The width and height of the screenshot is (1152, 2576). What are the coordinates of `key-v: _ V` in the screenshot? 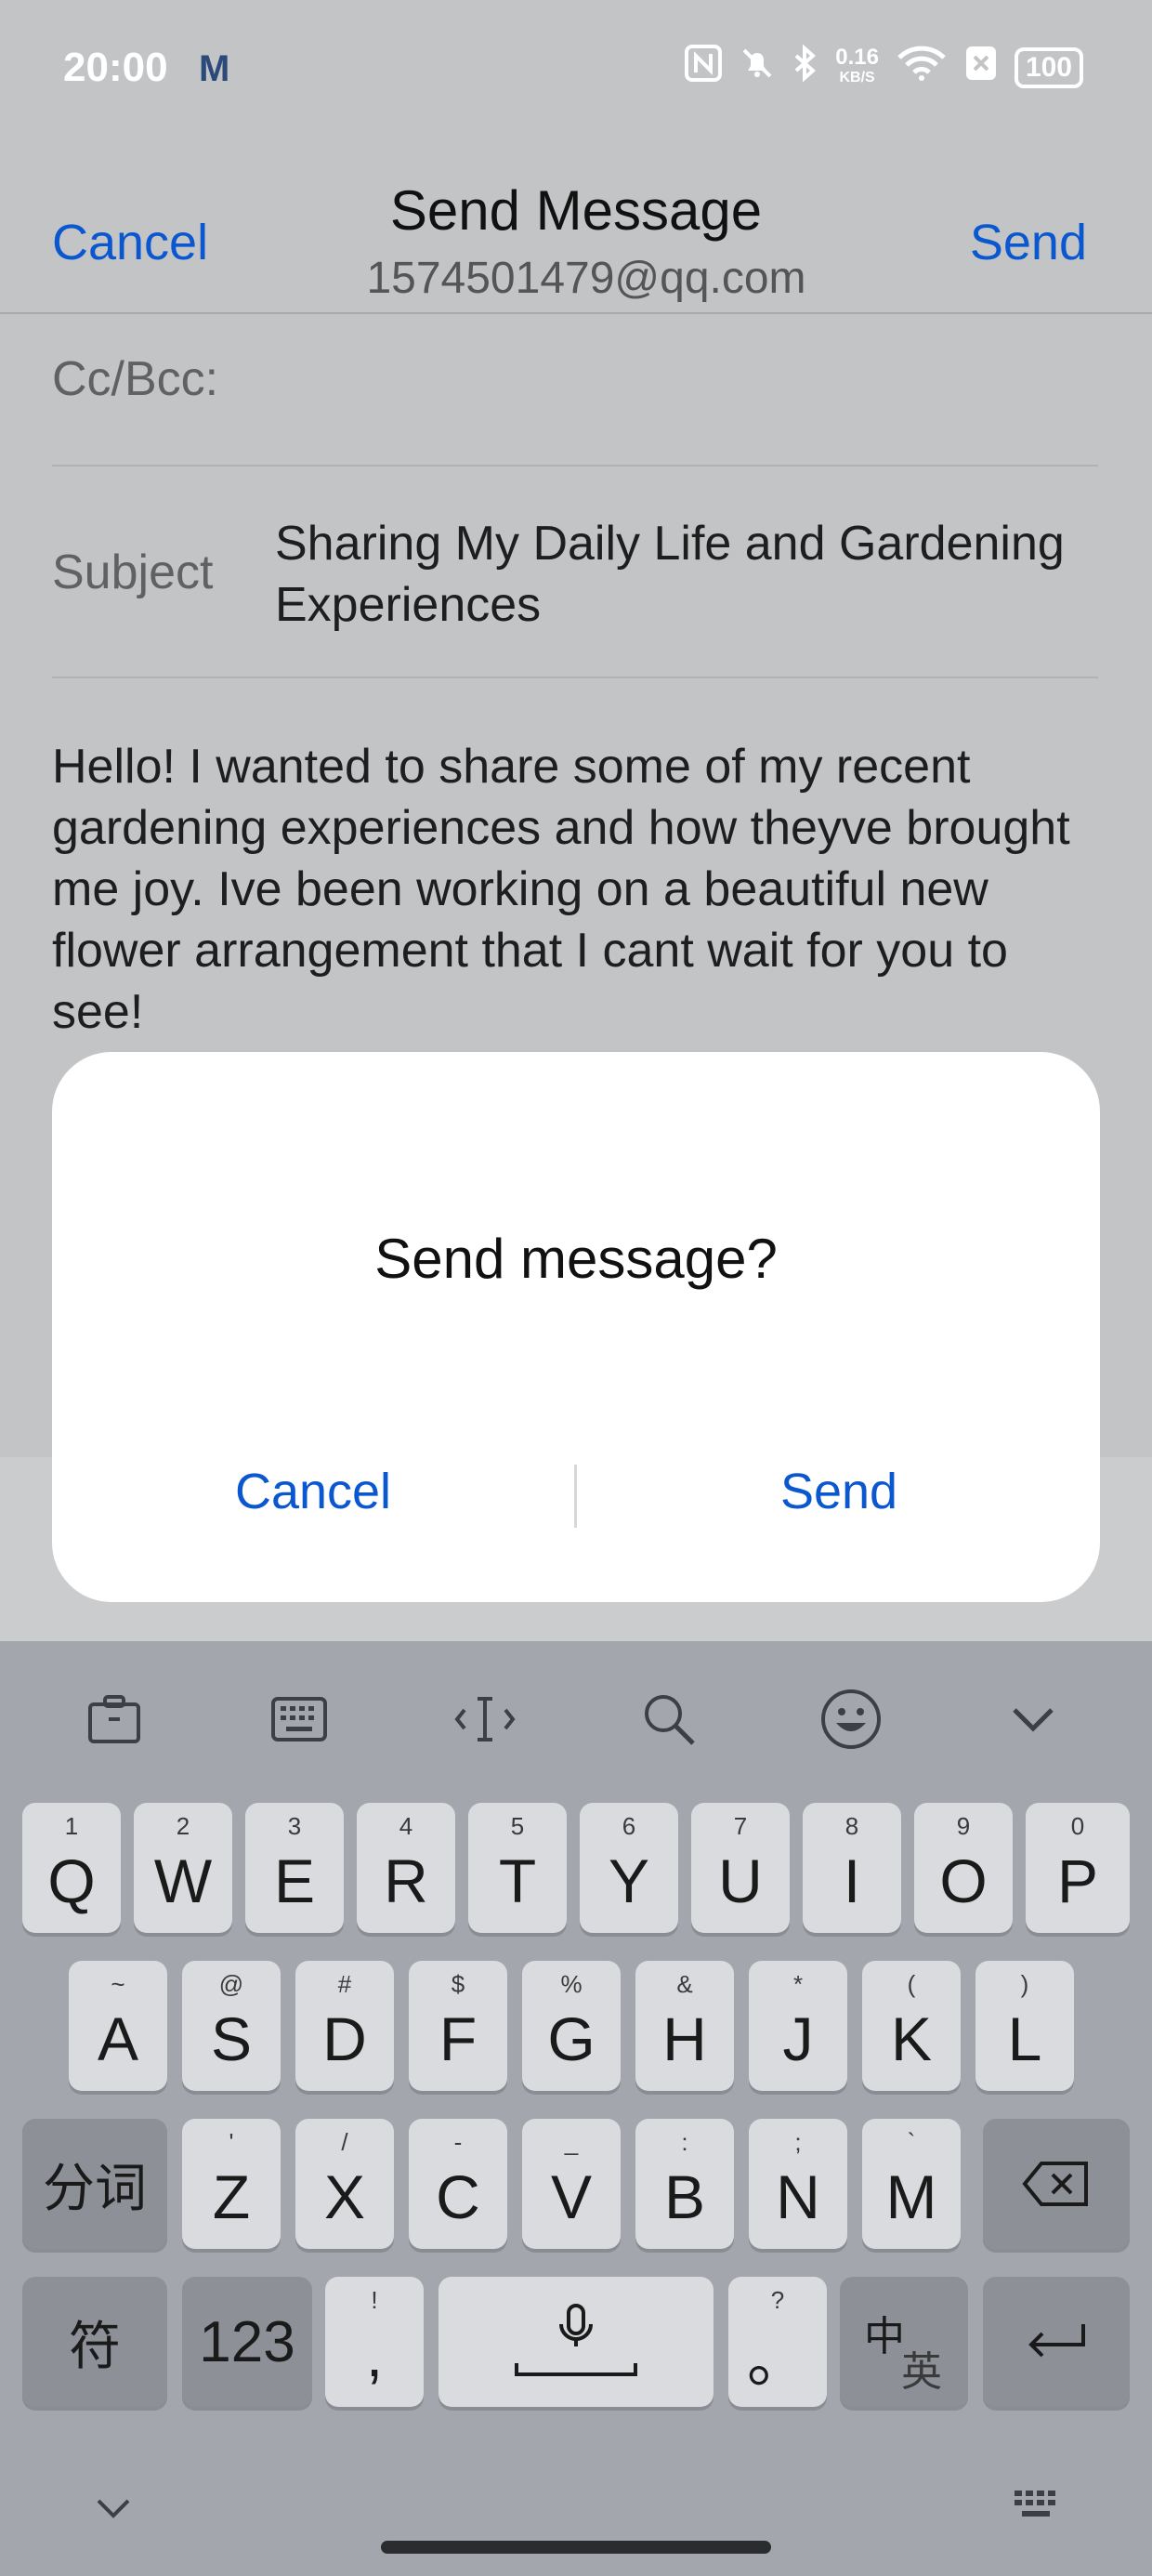 It's located at (571, 2184).